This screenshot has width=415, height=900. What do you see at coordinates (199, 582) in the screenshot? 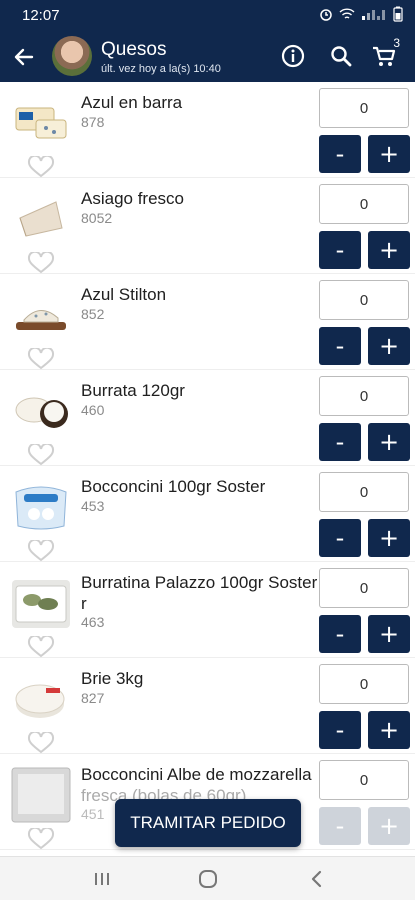
I see `product-name-line1: Burratina Palazzo 100gr Soster` at bounding box center [199, 582].